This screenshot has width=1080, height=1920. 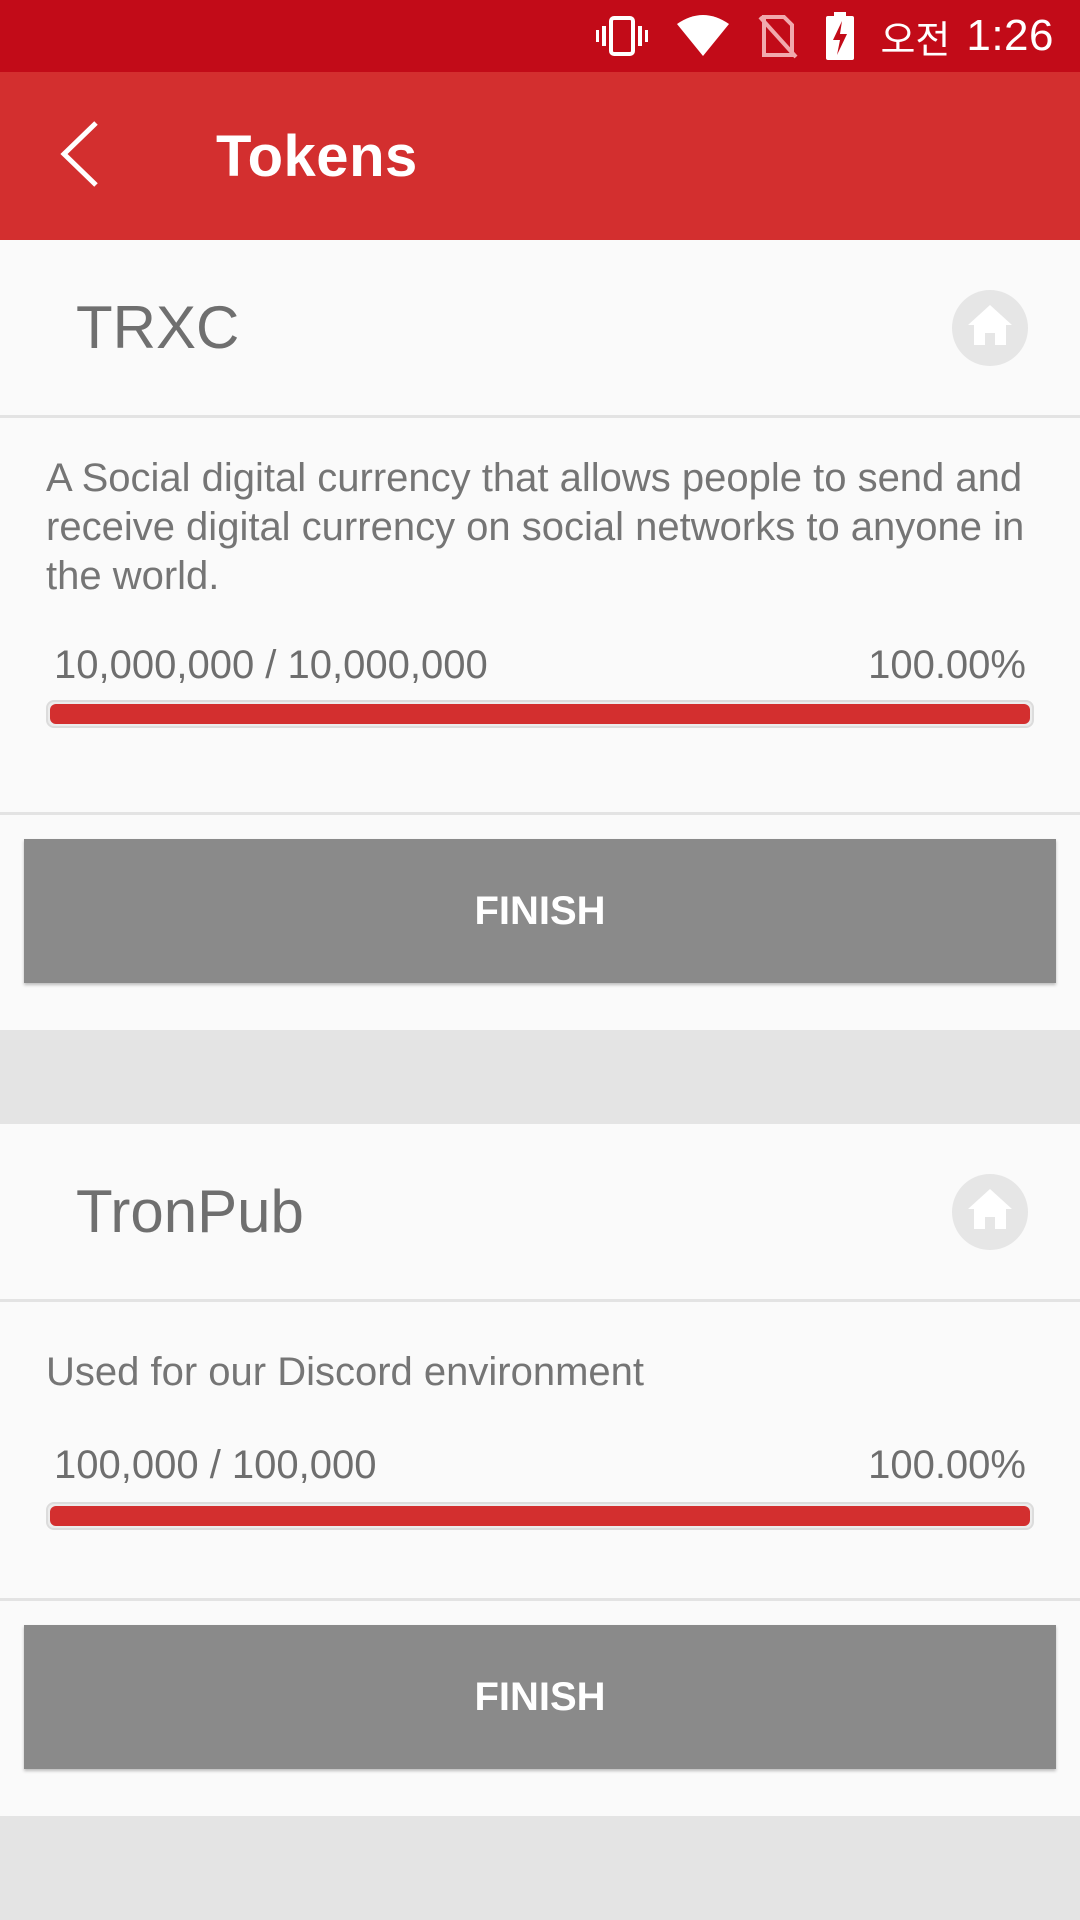 I want to click on status-time: 1:26, so click(x=1010, y=35).